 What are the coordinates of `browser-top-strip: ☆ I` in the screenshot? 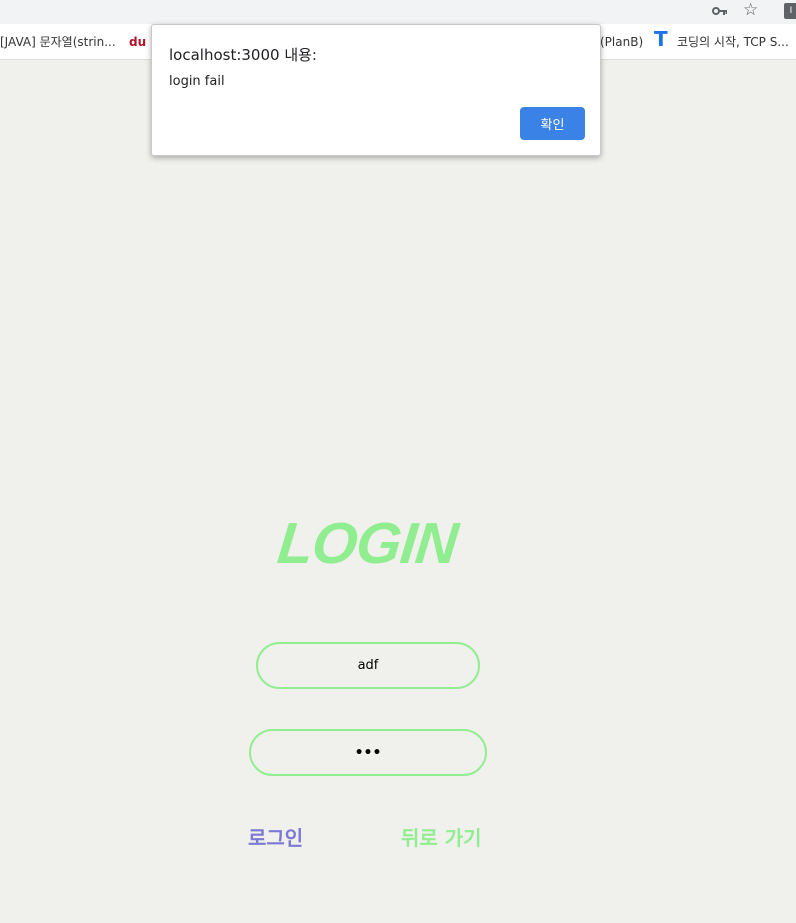 It's located at (398, 12).